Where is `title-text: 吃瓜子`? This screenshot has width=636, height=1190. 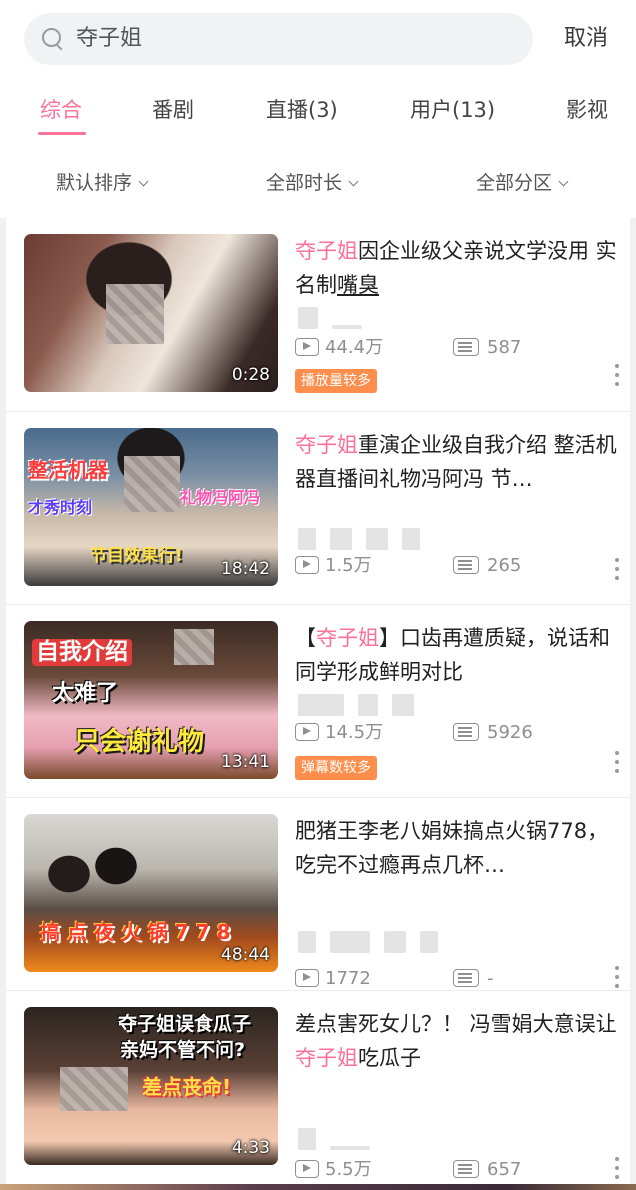 title-text: 吃瓜子 is located at coordinates (389, 1058).